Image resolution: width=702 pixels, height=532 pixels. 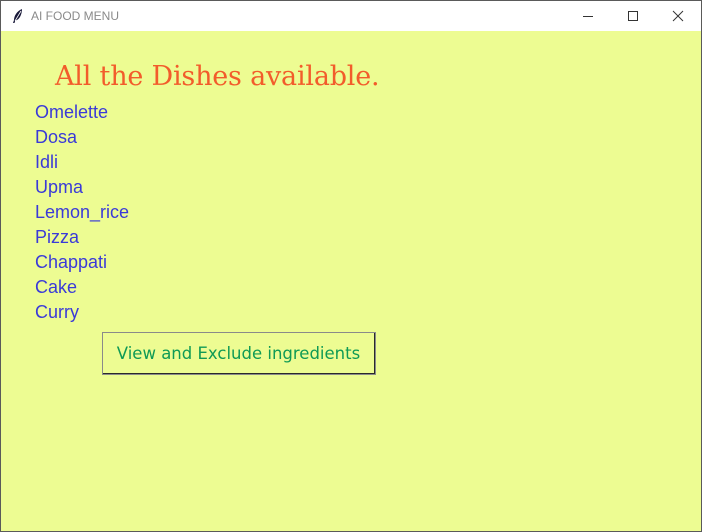 I want to click on dish-item: Omelette, so click(x=72, y=112).